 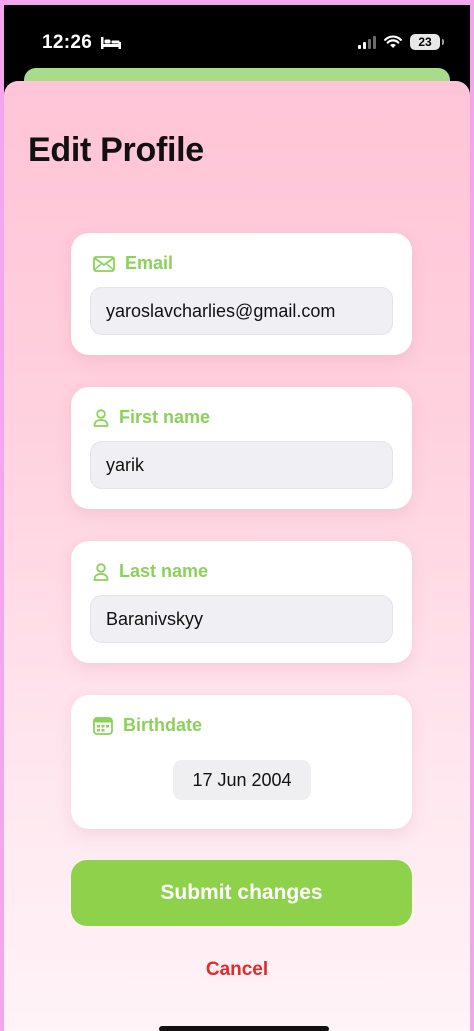 What do you see at coordinates (242, 780) in the screenshot?
I see `birthdate-picker: 17 Jun 2004` at bounding box center [242, 780].